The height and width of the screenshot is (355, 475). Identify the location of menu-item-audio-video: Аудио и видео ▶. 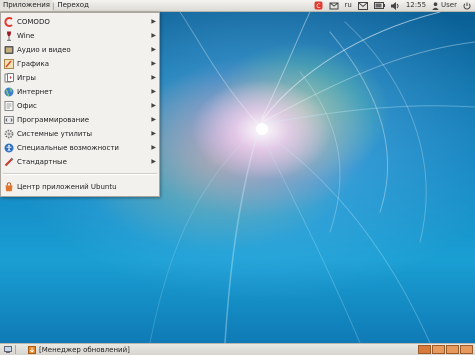
(80, 50).